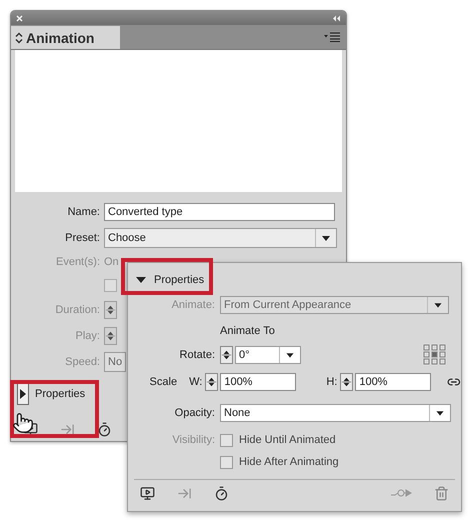 The height and width of the screenshot is (520, 476). What do you see at coordinates (331, 382) in the screenshot?
I see `field-label: H:` at bounding box center [331, 382].